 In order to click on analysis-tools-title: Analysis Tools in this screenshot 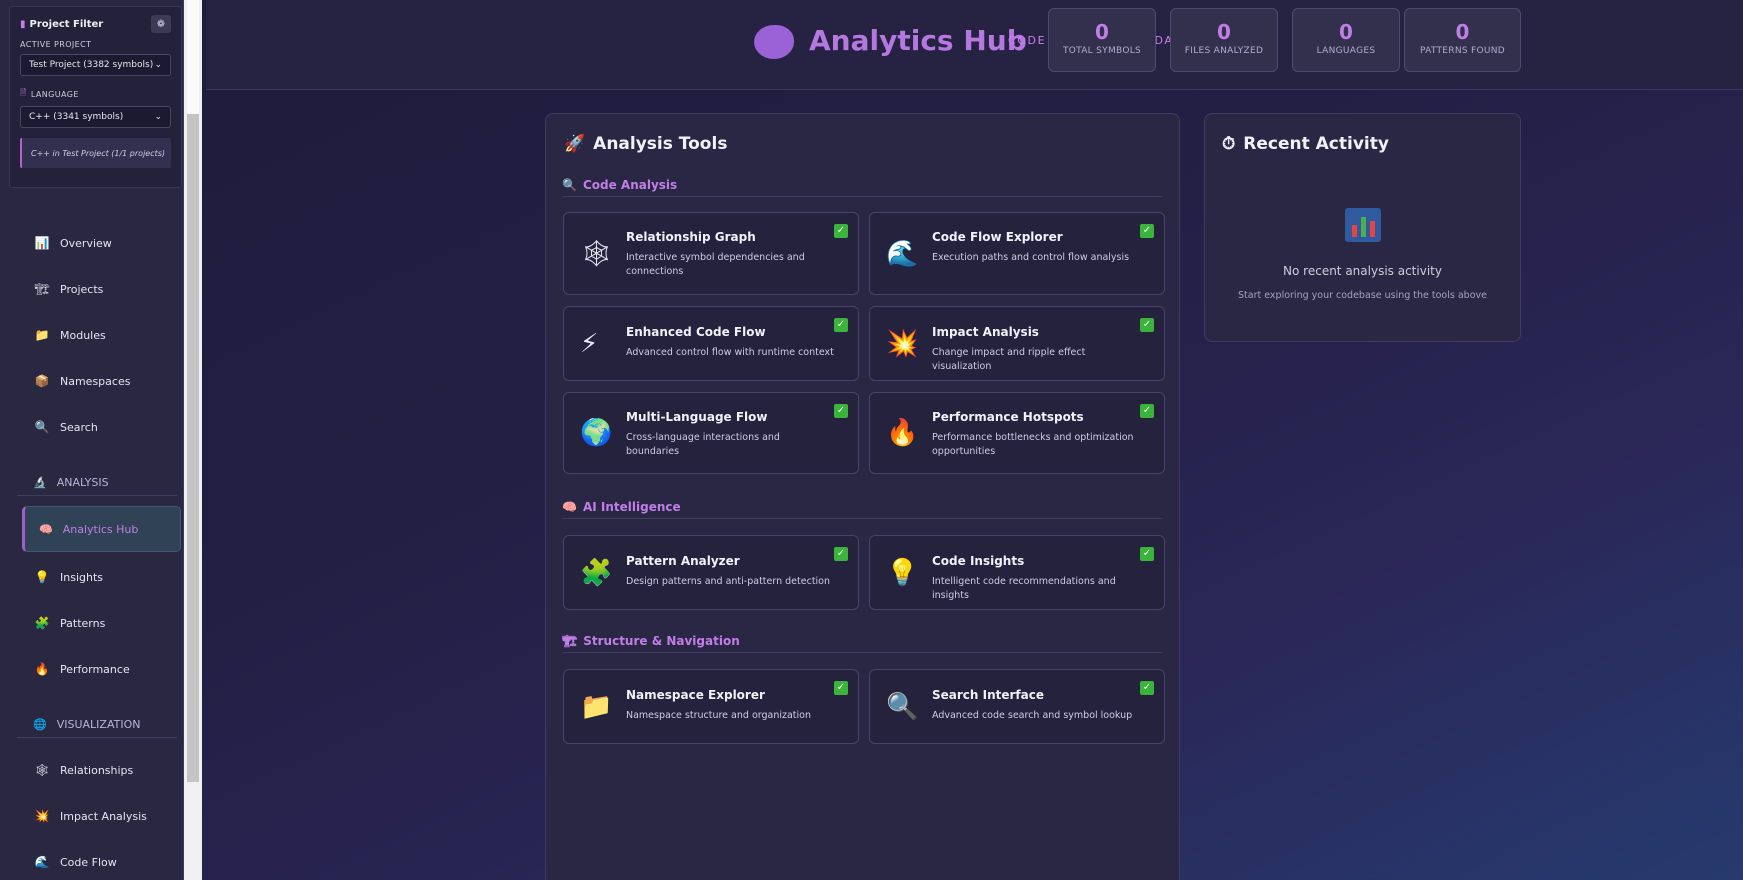, I will do `click(660, 144)`.